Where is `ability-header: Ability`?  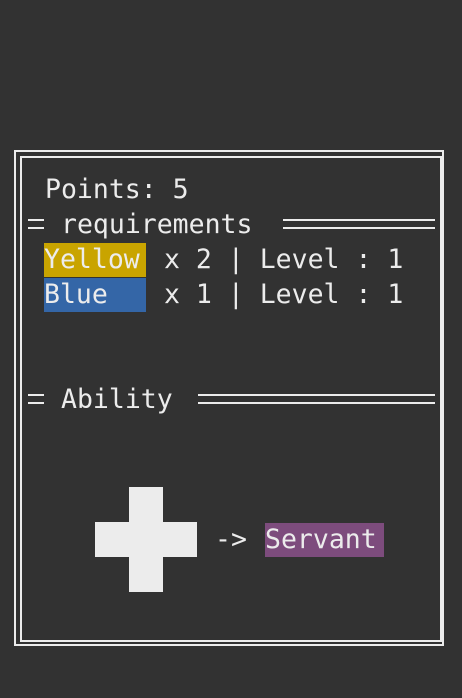 ability-header: Ability is located at coordinates (117, 399).